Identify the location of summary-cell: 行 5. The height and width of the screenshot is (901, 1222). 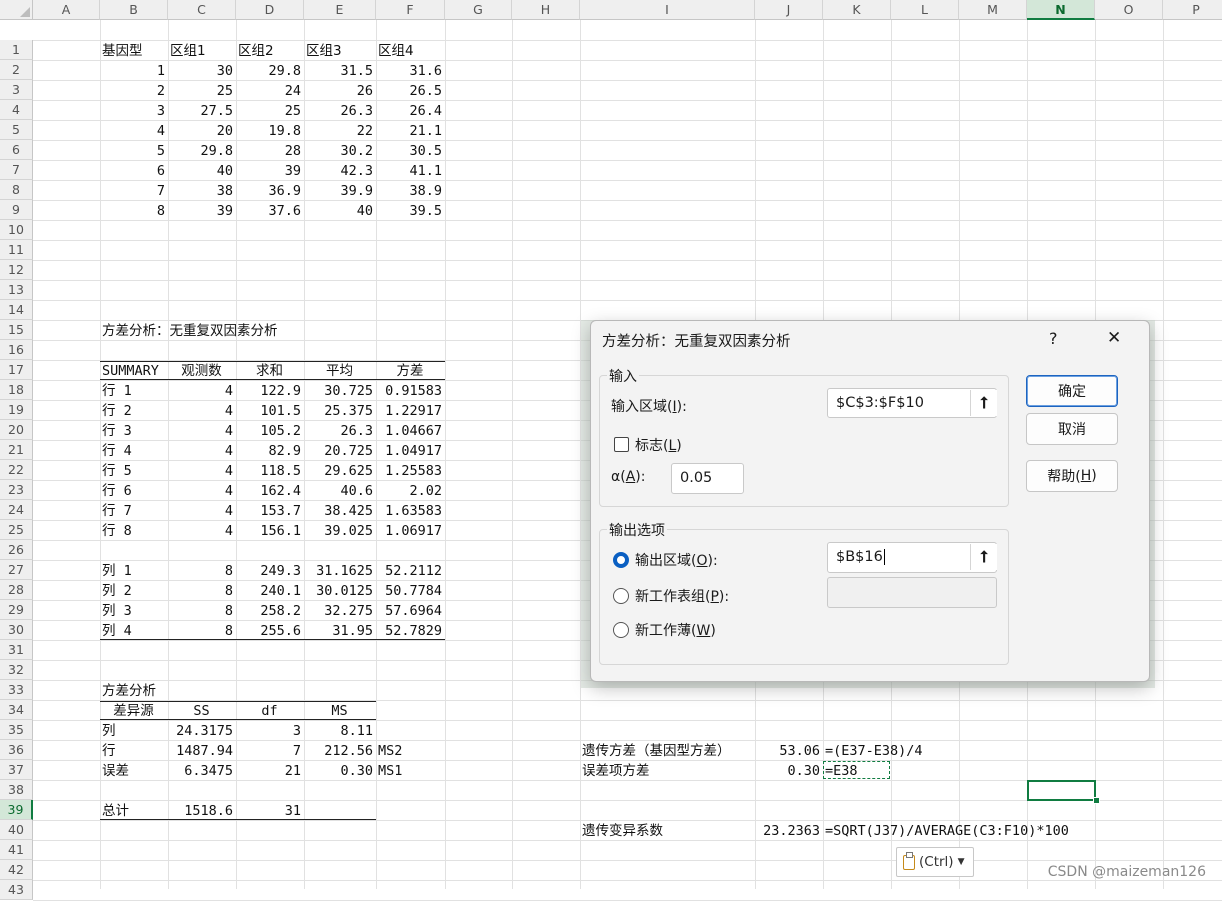
(133, 471).